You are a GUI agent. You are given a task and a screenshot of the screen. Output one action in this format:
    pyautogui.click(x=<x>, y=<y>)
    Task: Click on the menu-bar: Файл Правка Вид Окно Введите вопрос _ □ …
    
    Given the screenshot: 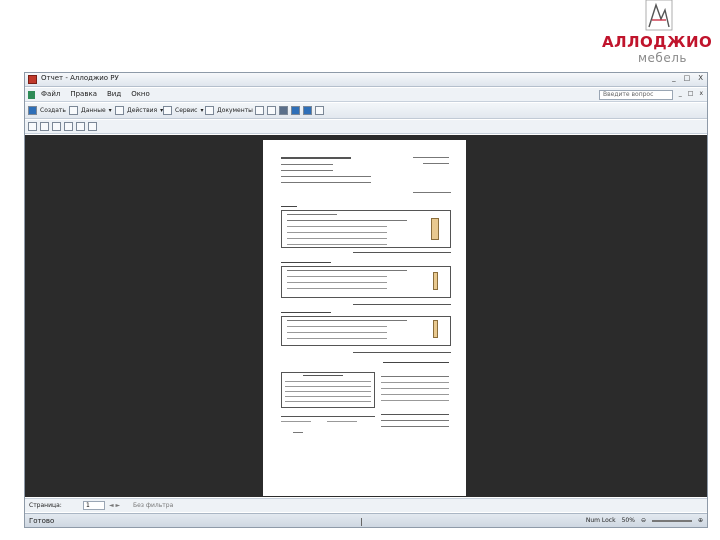 What is the action you would take?
    pyautogui.click(x=366, y=95)
    